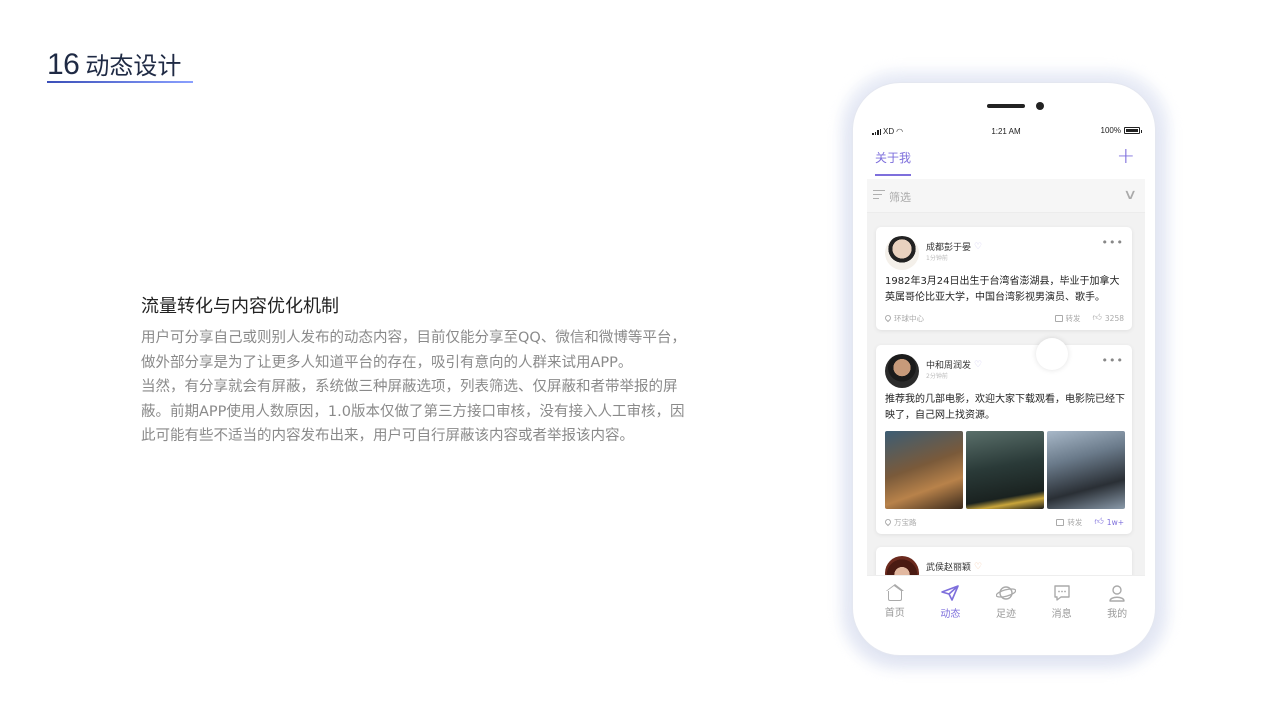 The image size is (1280, 720). What do you see at coordinates (1006, 106) in the screenshot?
I see `phone-speaker` at bounding box center [1006, 106].